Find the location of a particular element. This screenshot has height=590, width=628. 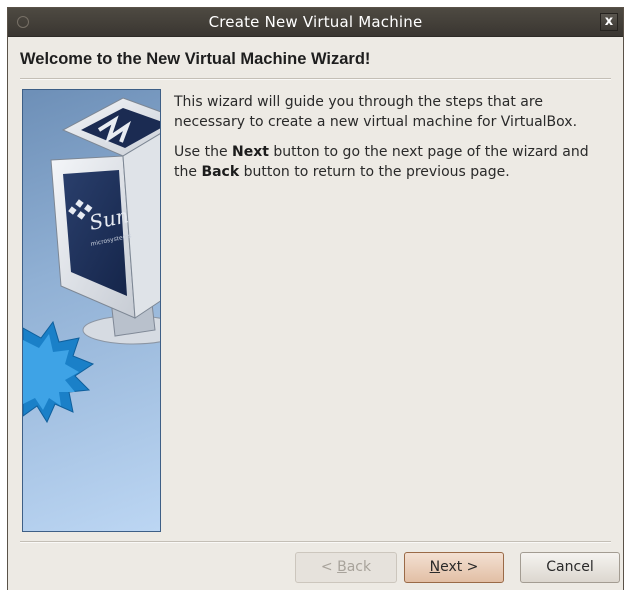

back-button-rest: ack is located at coordinates (359, 567).